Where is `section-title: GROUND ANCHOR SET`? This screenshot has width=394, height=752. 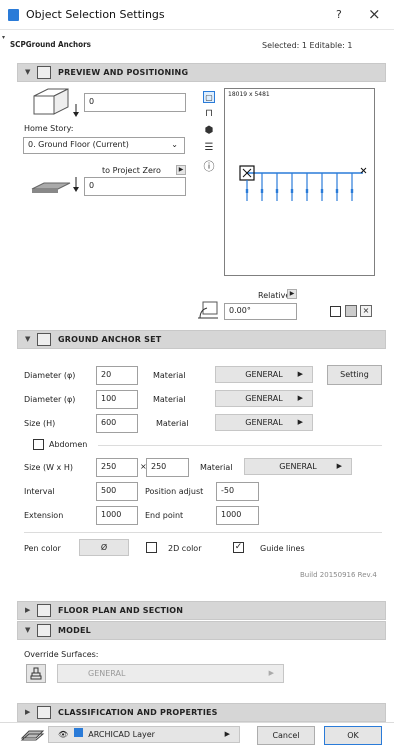
section-title: GROUND ANCHOR SET is located at coordinates (110, 339).